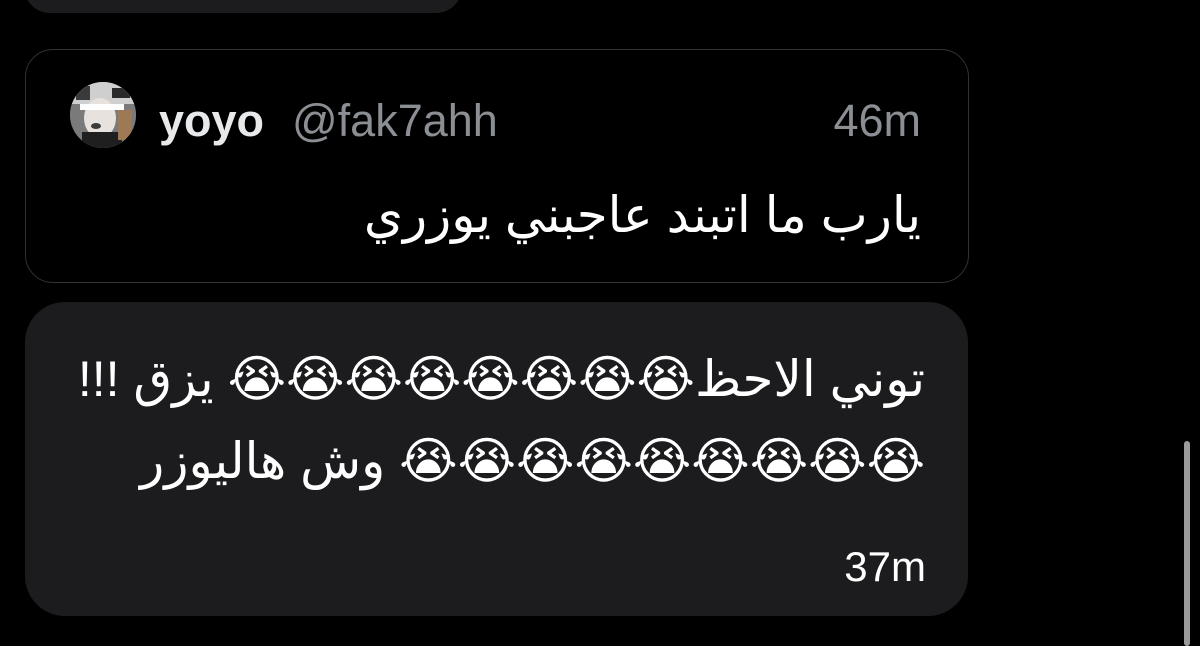 The height and width of the screenshot is (646, 1200). What do you see at coordinates (211, 120) in the screenshot?
I see `quoted-display-name: yoyo` at bounding box center [211, 120].